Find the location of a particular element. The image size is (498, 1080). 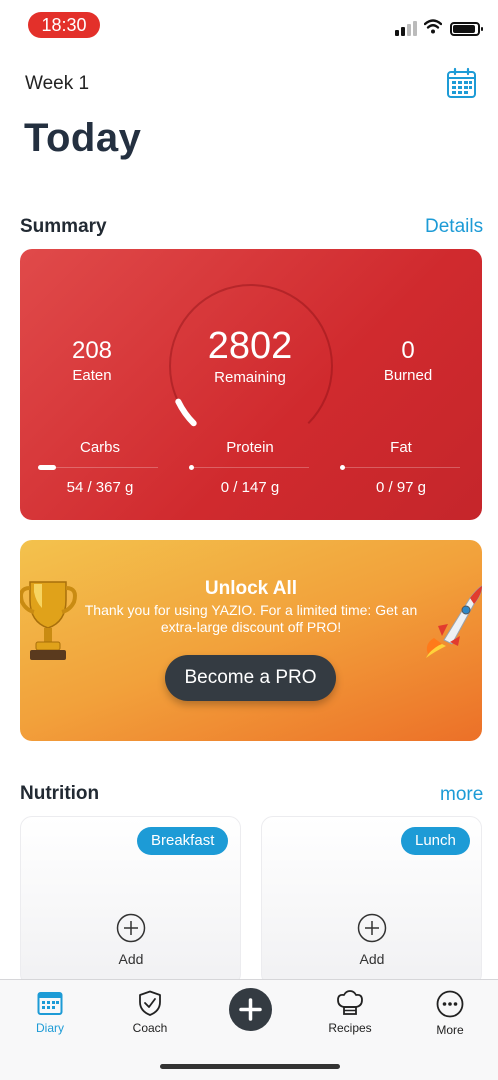

status-time: 18:30 is located at coordinates (64, 25).